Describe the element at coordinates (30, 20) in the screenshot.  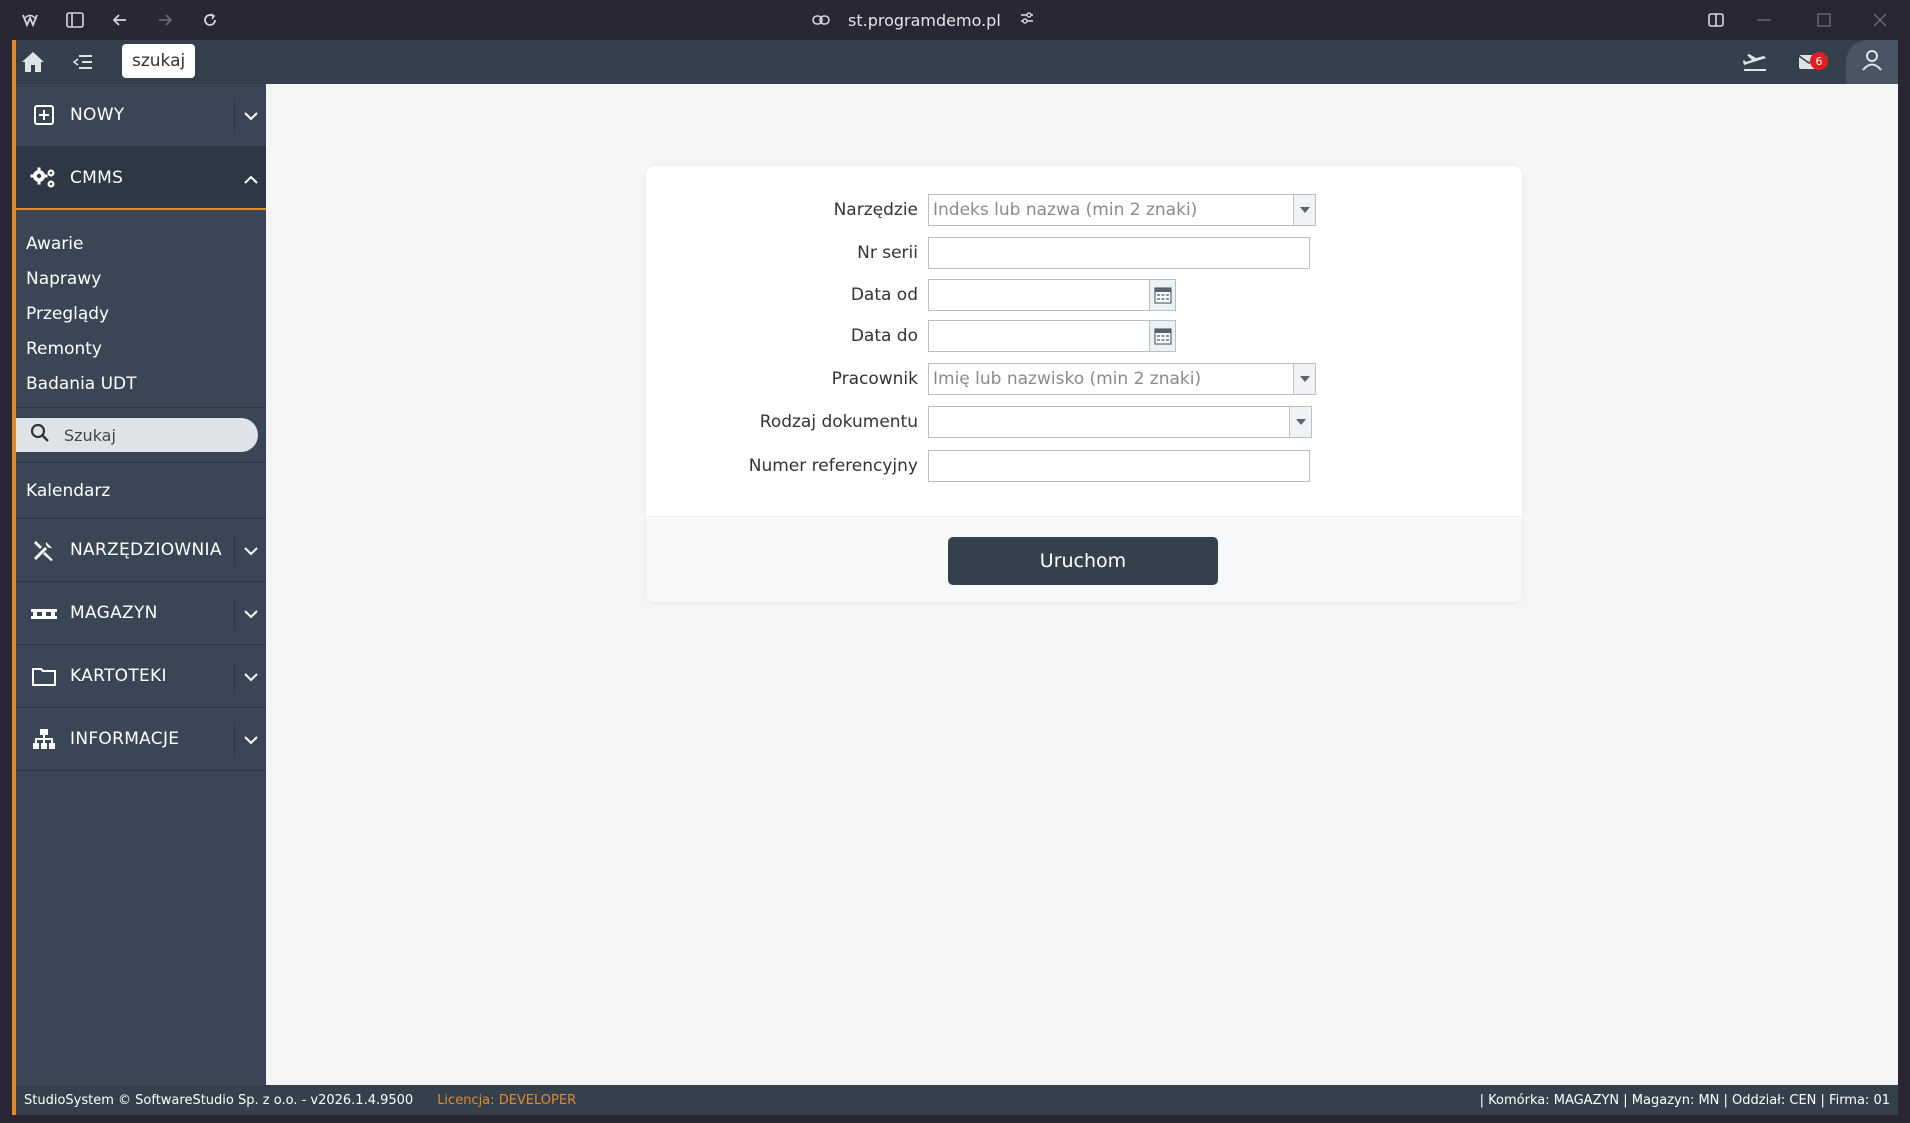
I see `browser-logo-icon` at that location.